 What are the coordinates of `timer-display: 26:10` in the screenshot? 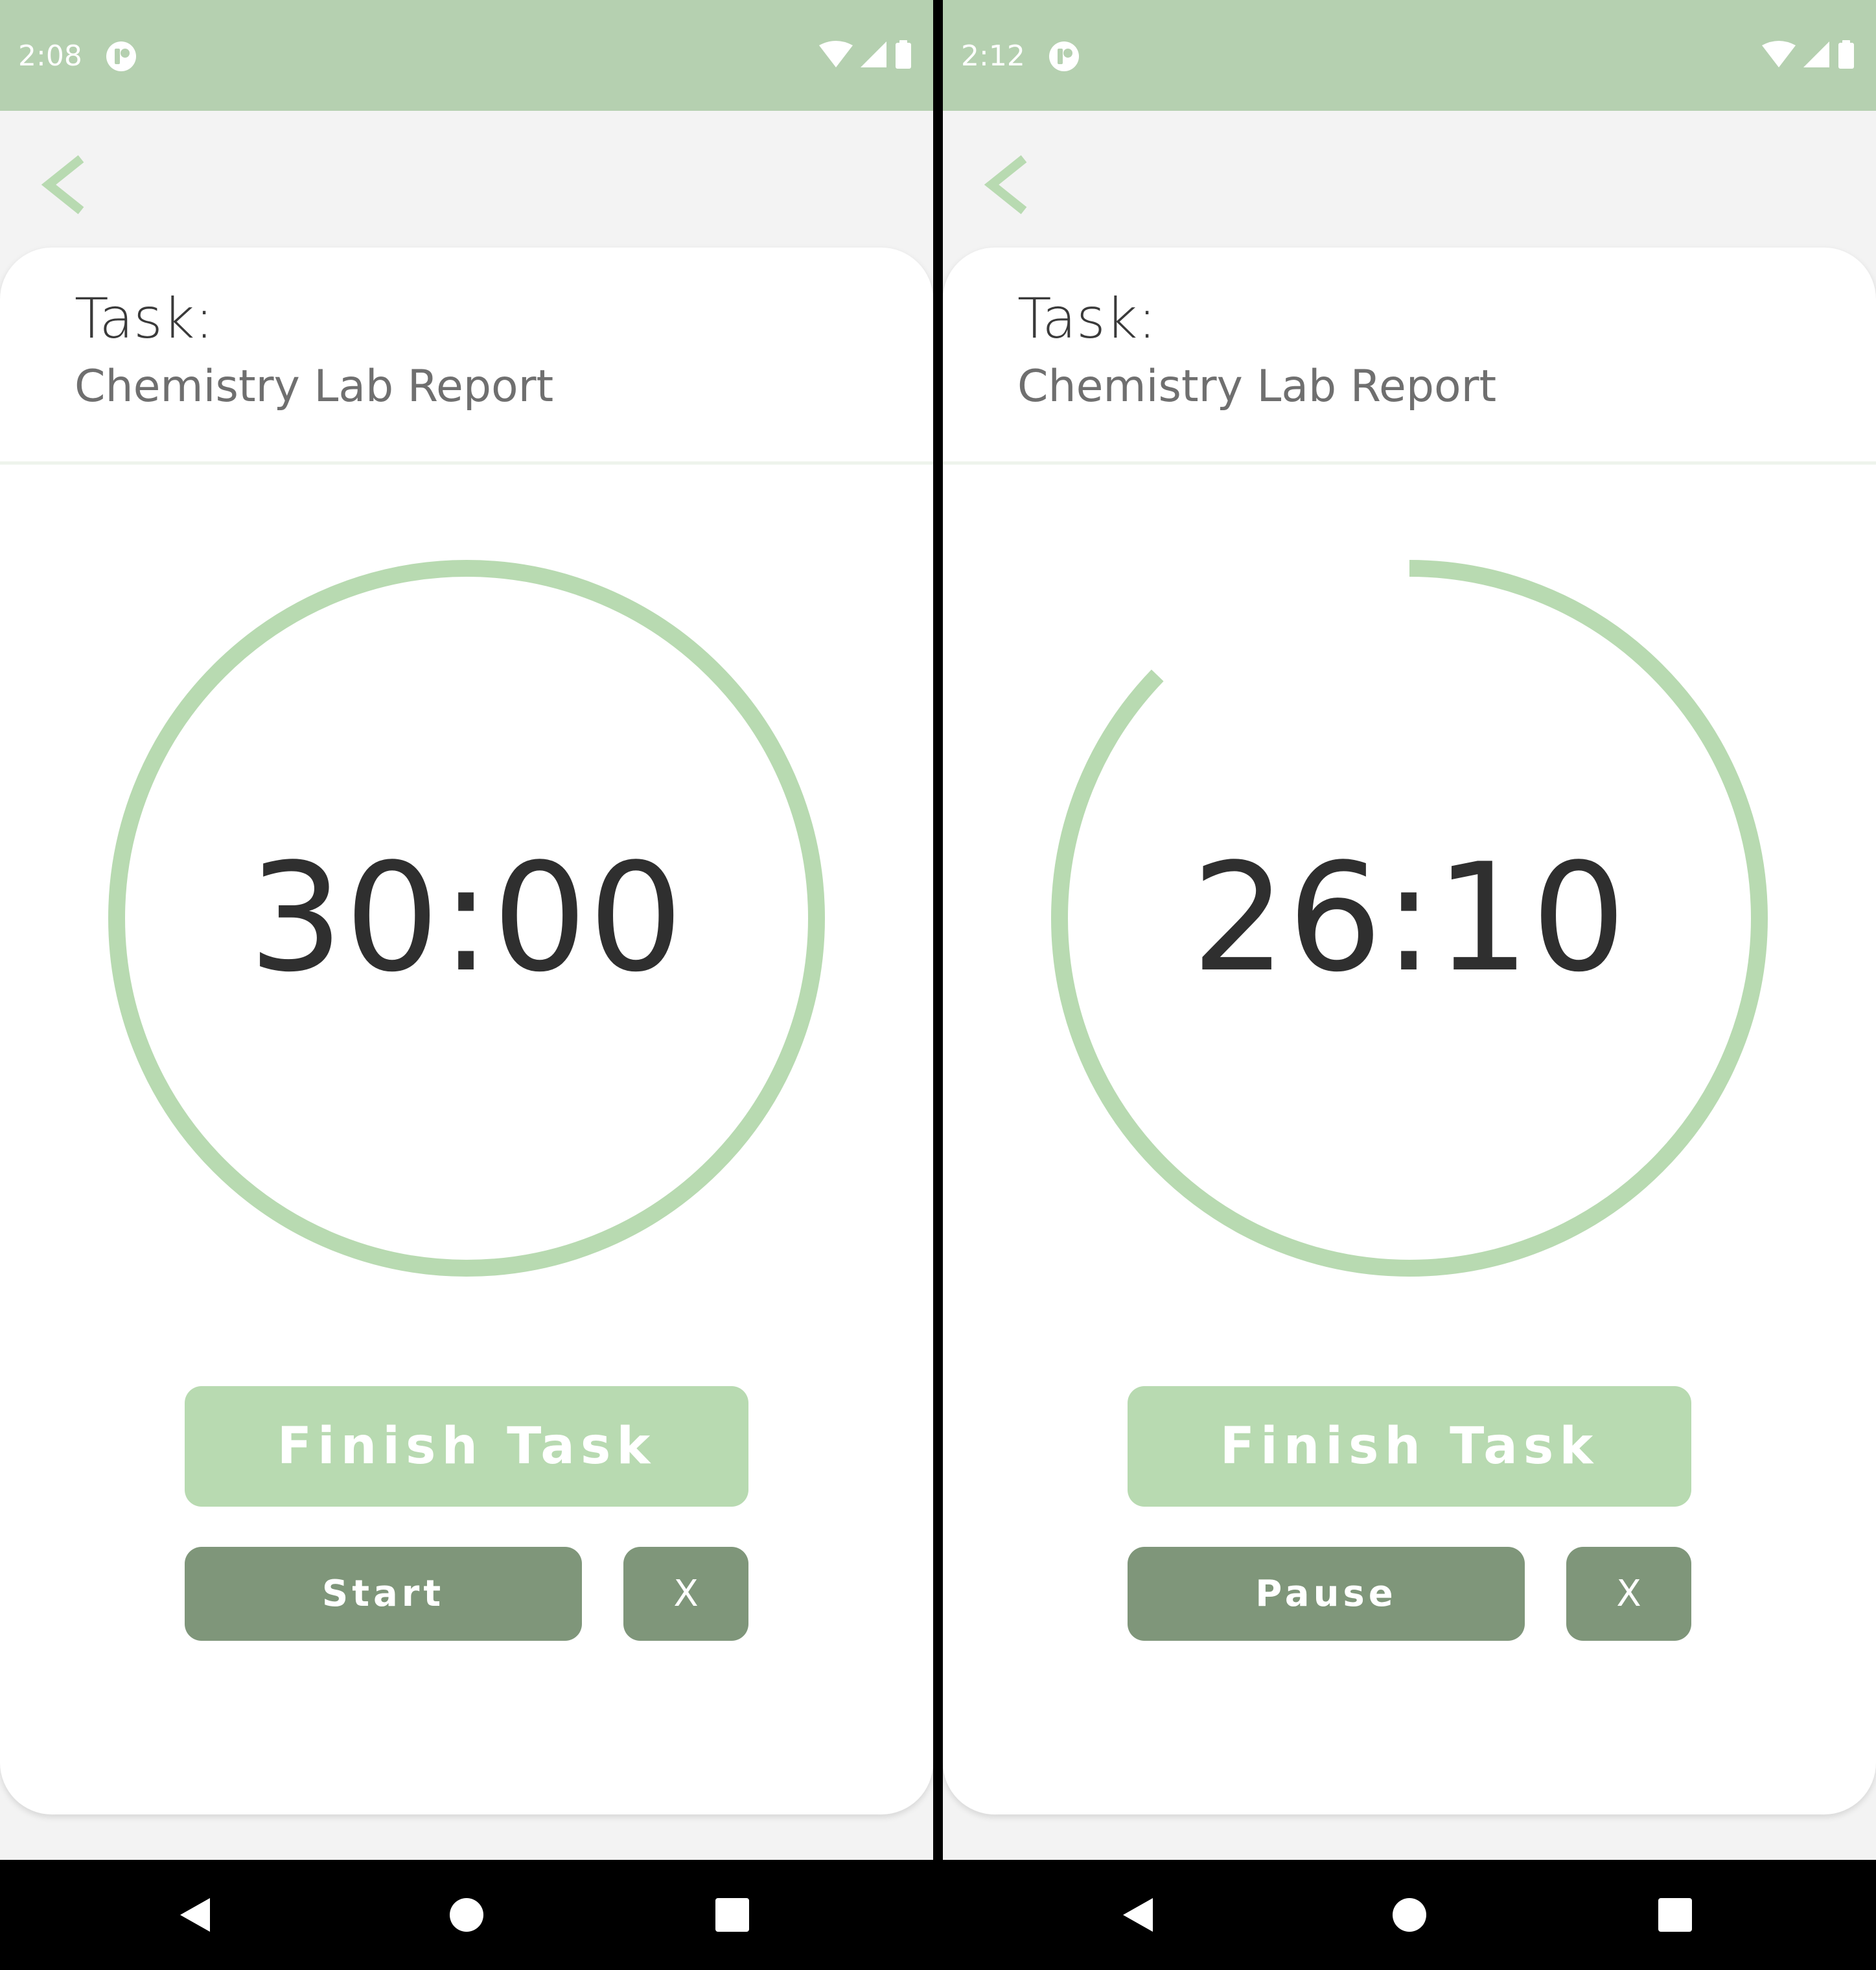 It's located at (1409, 918).